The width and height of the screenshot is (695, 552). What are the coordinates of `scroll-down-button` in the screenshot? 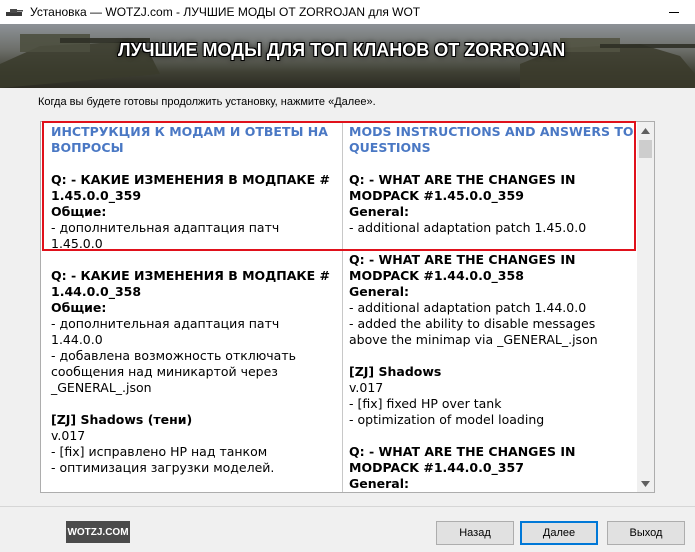 It's located at (645, 483).